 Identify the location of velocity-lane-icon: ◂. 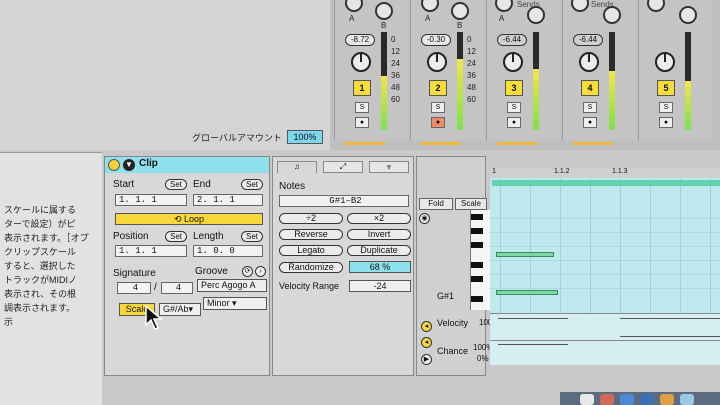
(426, 326).